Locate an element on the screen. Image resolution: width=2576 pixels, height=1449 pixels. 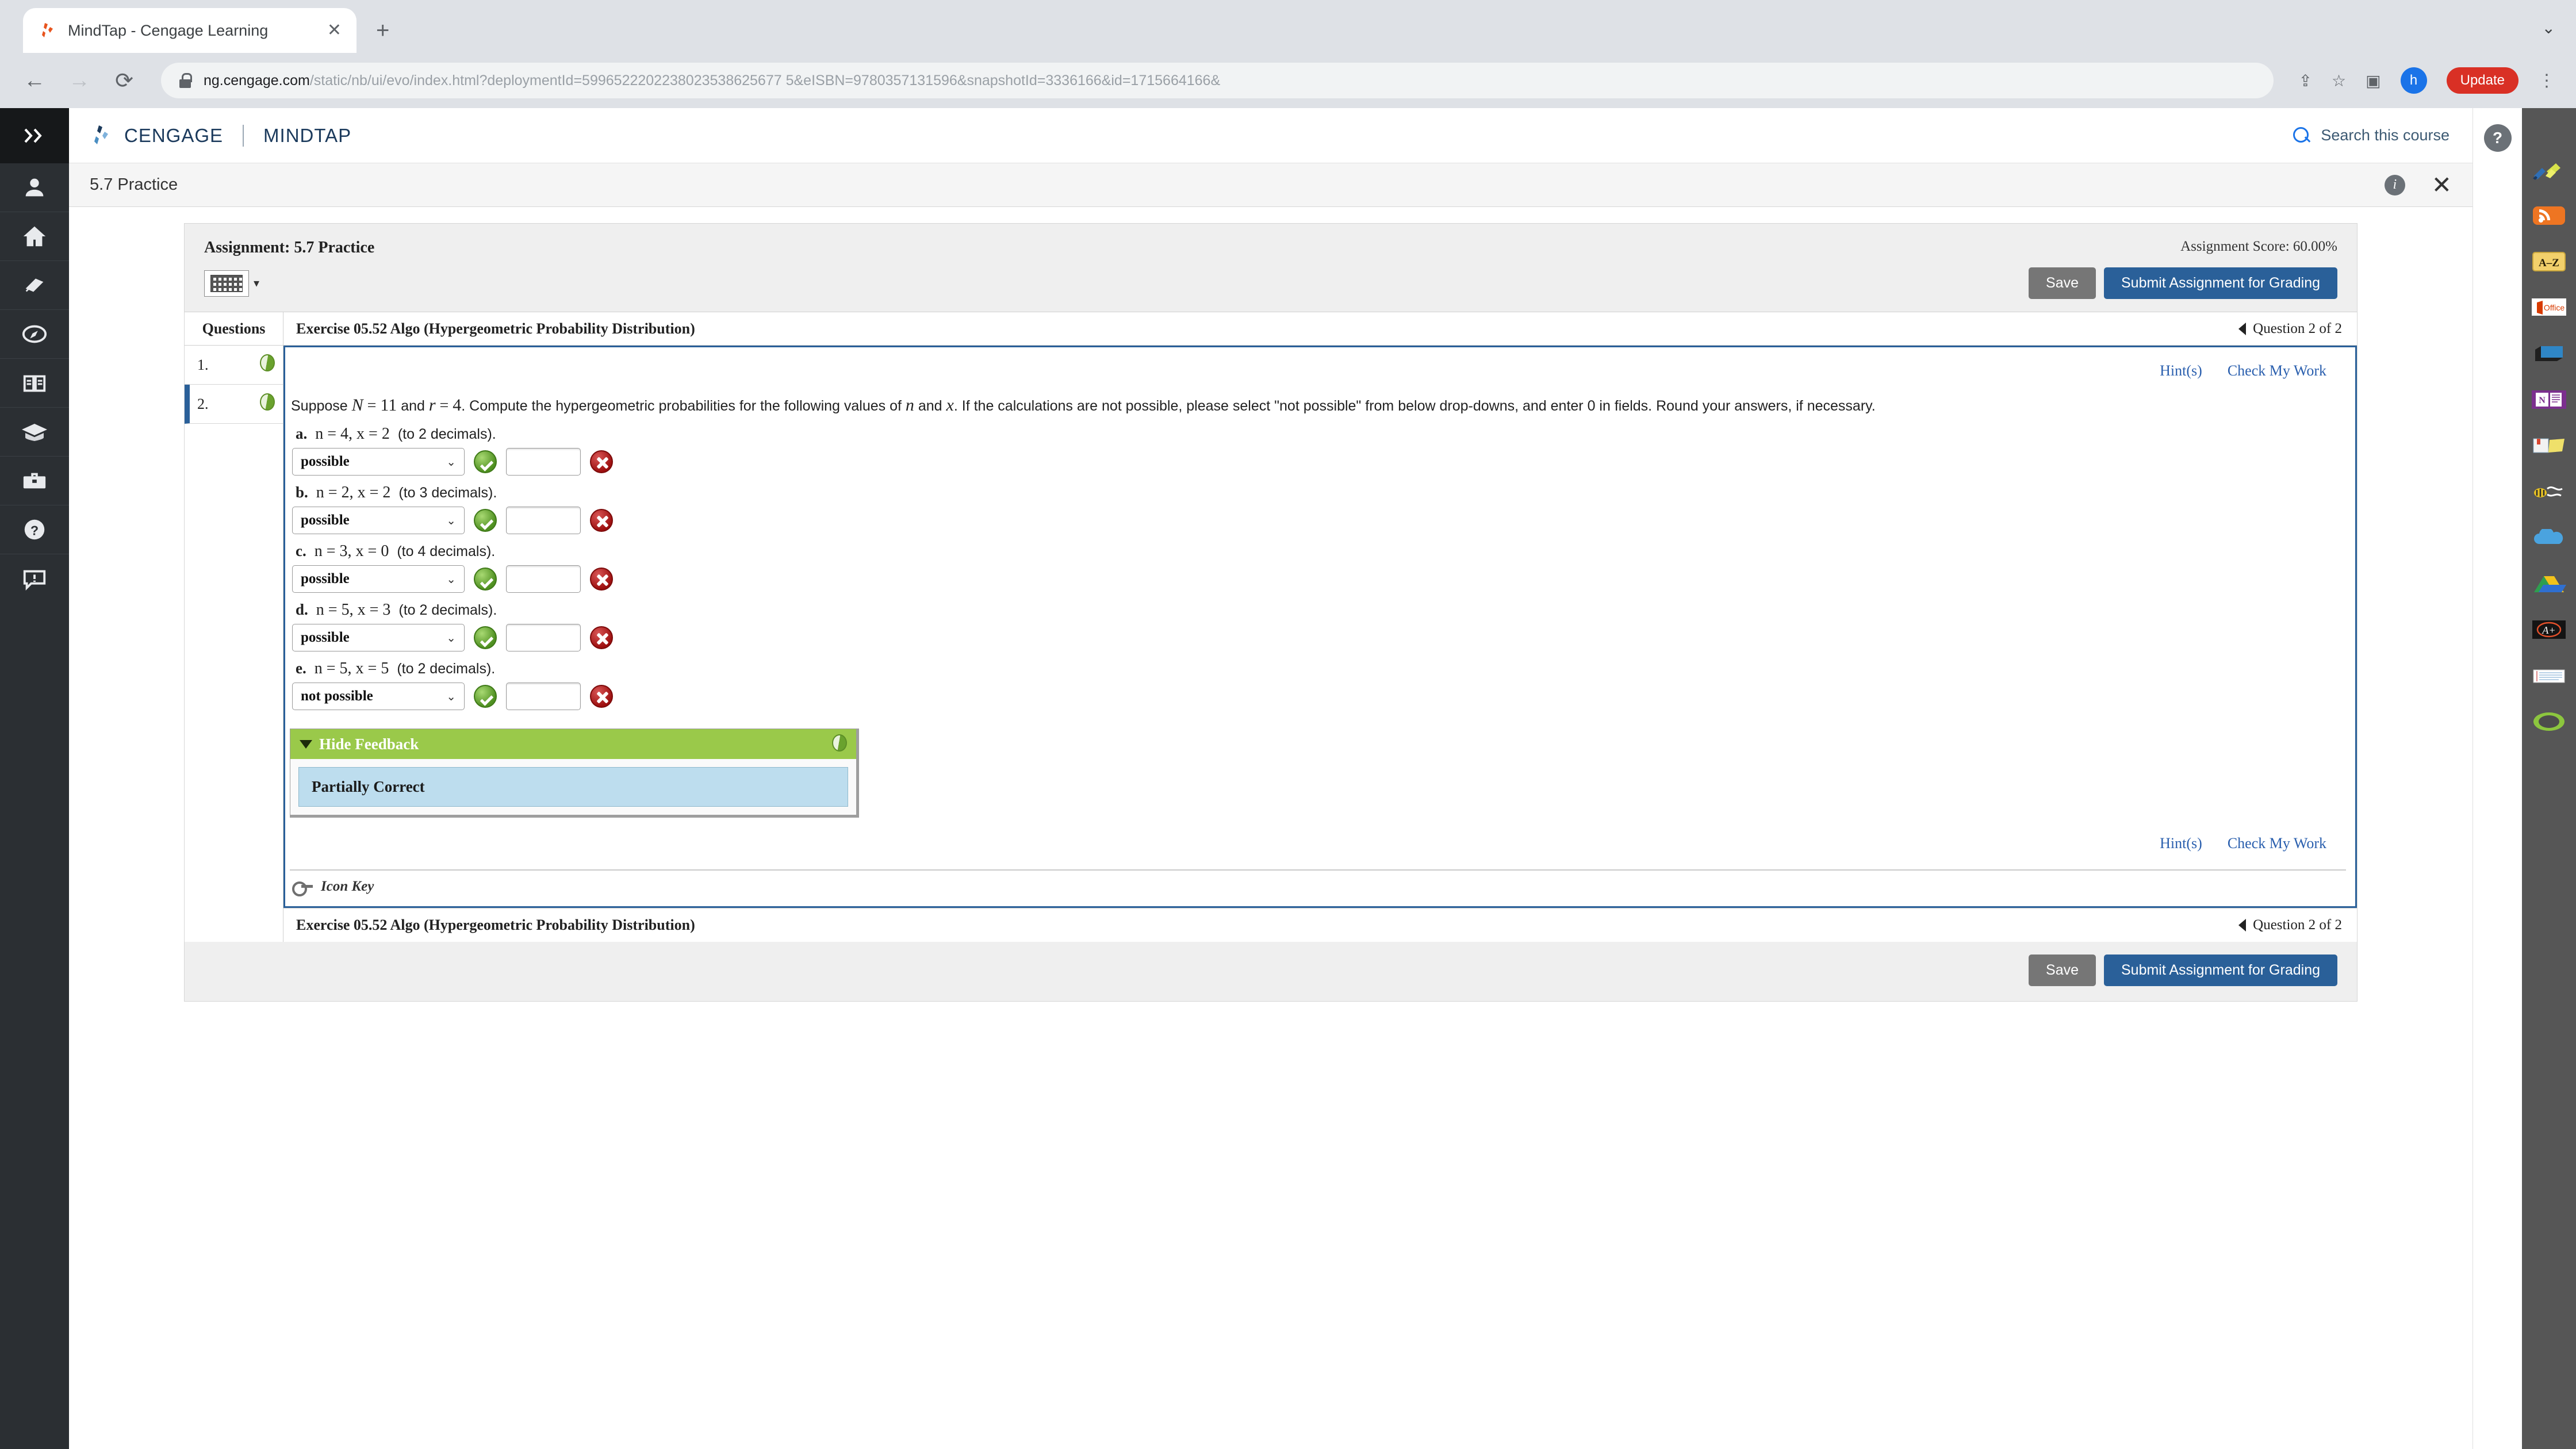
sidebar-item-home is located at coordinates (34, 236).